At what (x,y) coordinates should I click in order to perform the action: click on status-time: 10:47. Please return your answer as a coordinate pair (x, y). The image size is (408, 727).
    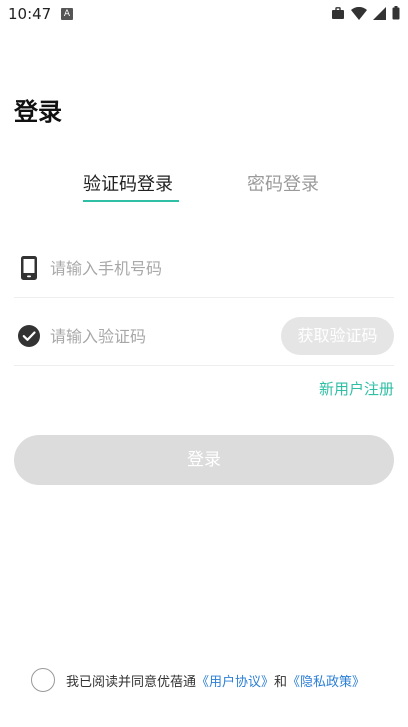
    Looking at the image, I should click on (30, 14).